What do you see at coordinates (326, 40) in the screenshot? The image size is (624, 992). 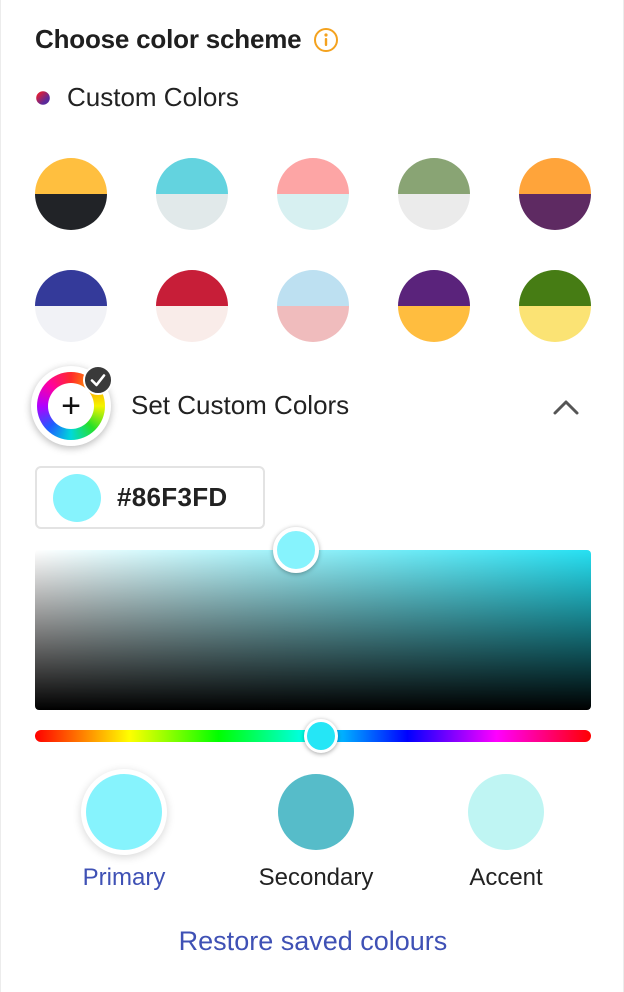 I see `info-icon` at bounding box center [326, 40].